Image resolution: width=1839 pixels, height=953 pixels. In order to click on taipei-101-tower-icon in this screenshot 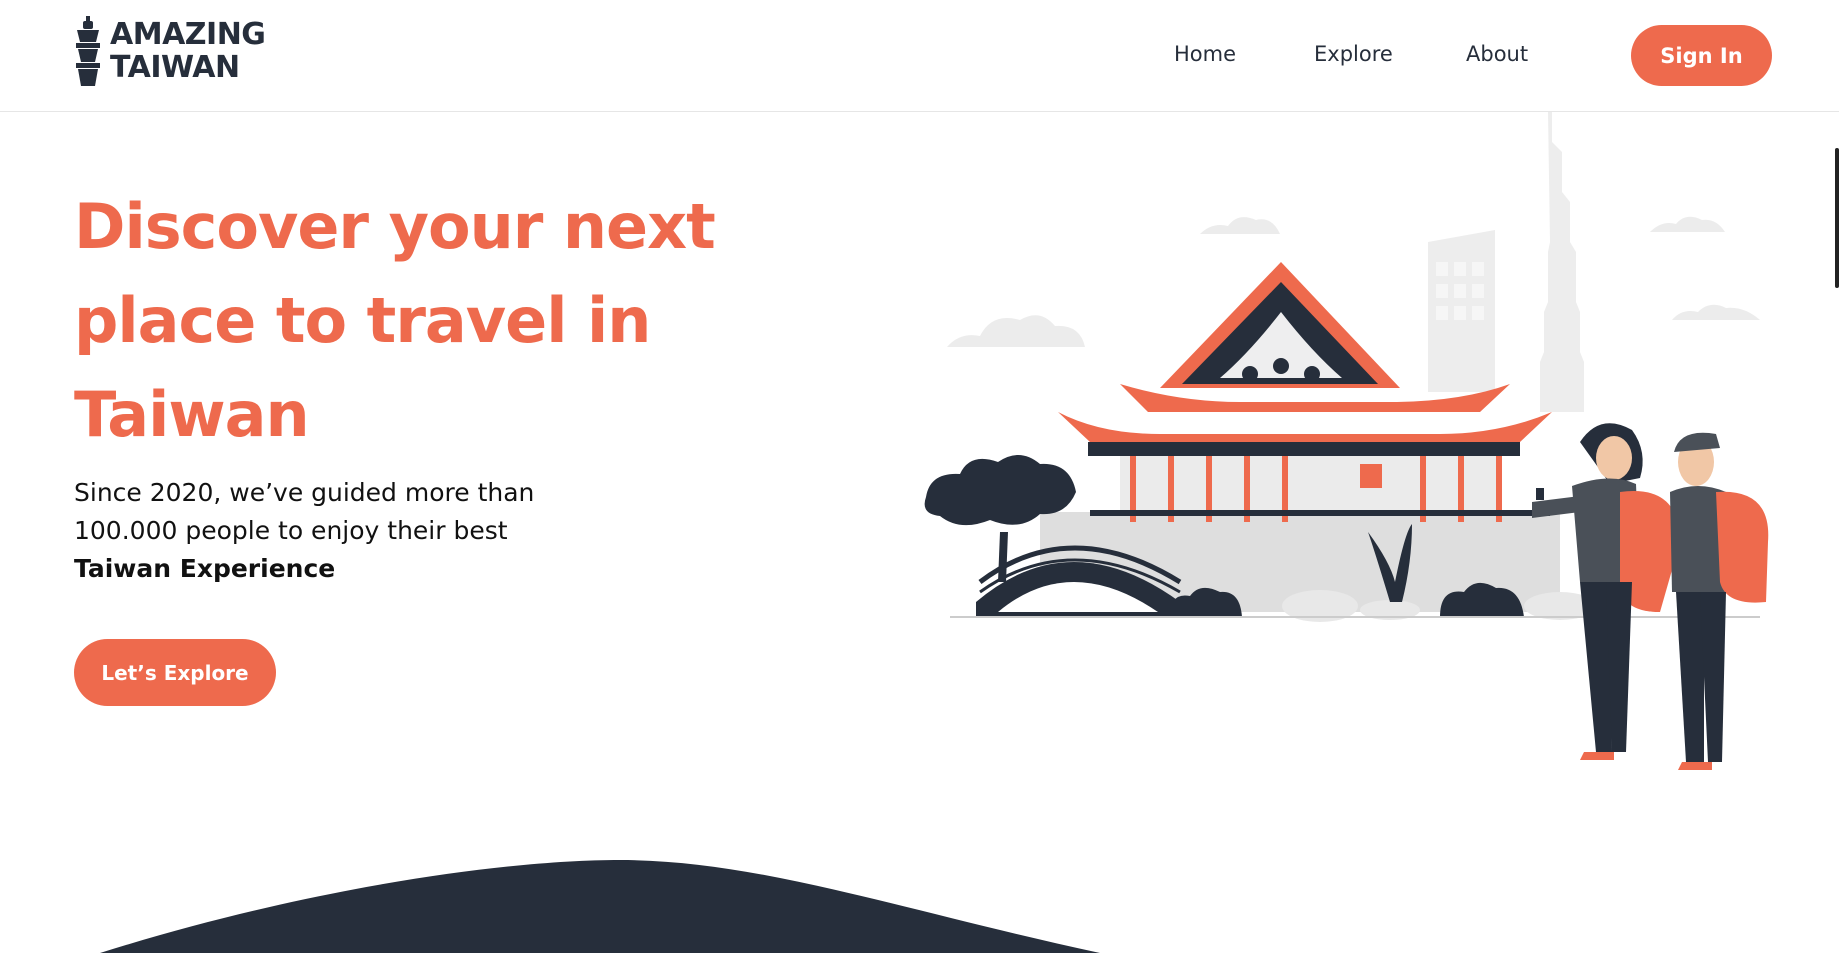, I will do `click(88, 51)`.